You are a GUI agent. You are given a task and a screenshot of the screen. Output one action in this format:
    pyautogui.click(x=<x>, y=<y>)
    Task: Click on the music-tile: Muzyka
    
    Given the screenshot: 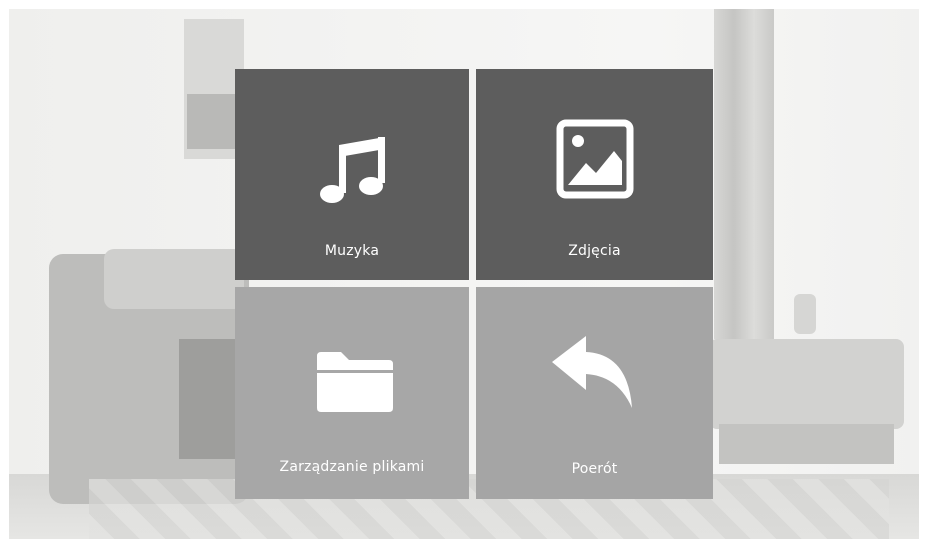 What is the action you would take?
    pyautogui.click(x=352, y=174)
    